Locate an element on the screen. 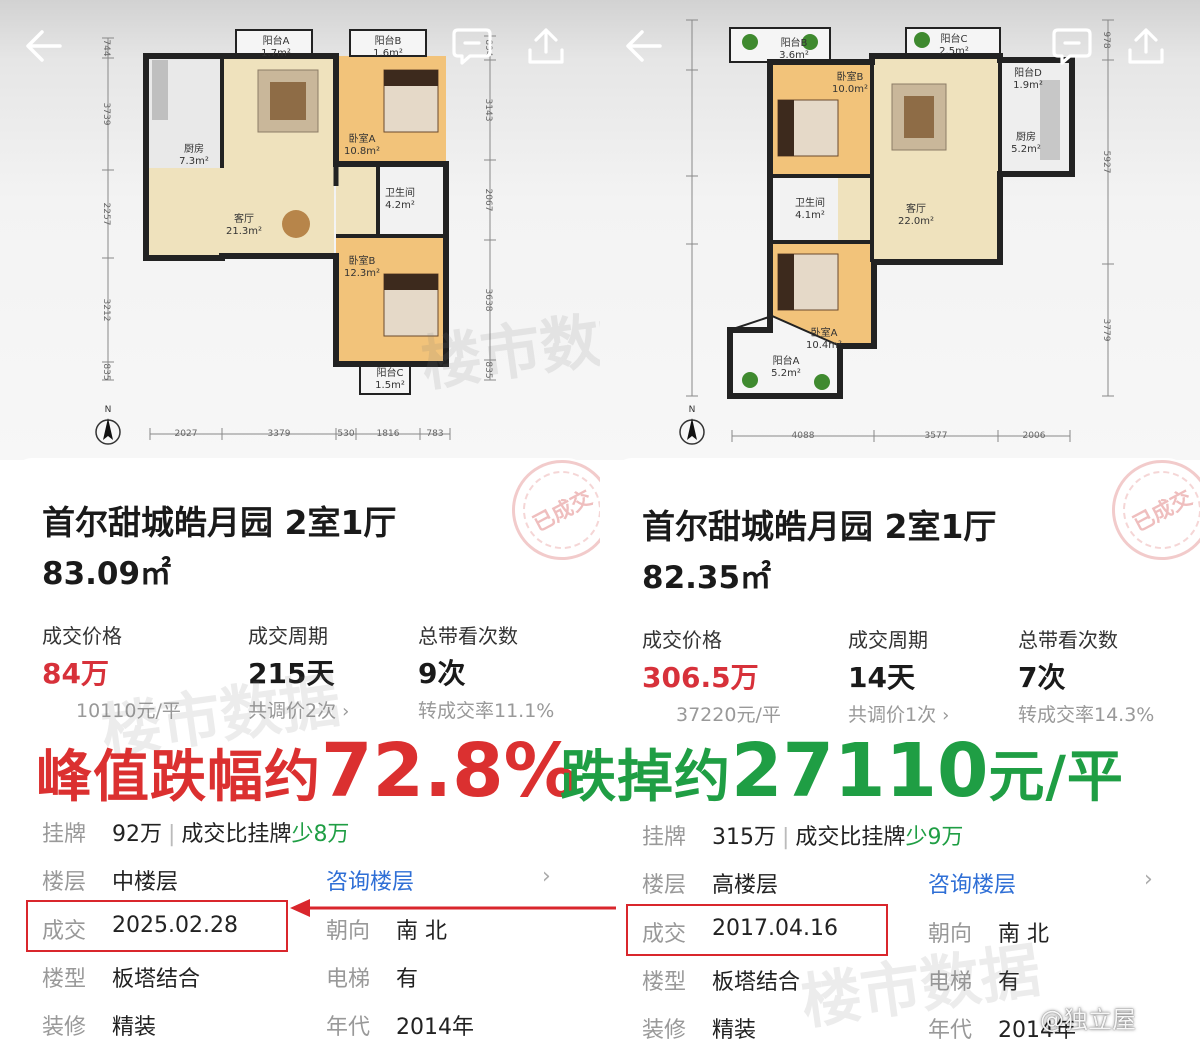 The image size is (1200, 1046). room-area-label: 2.5m² is located at coordinates (954, 51).